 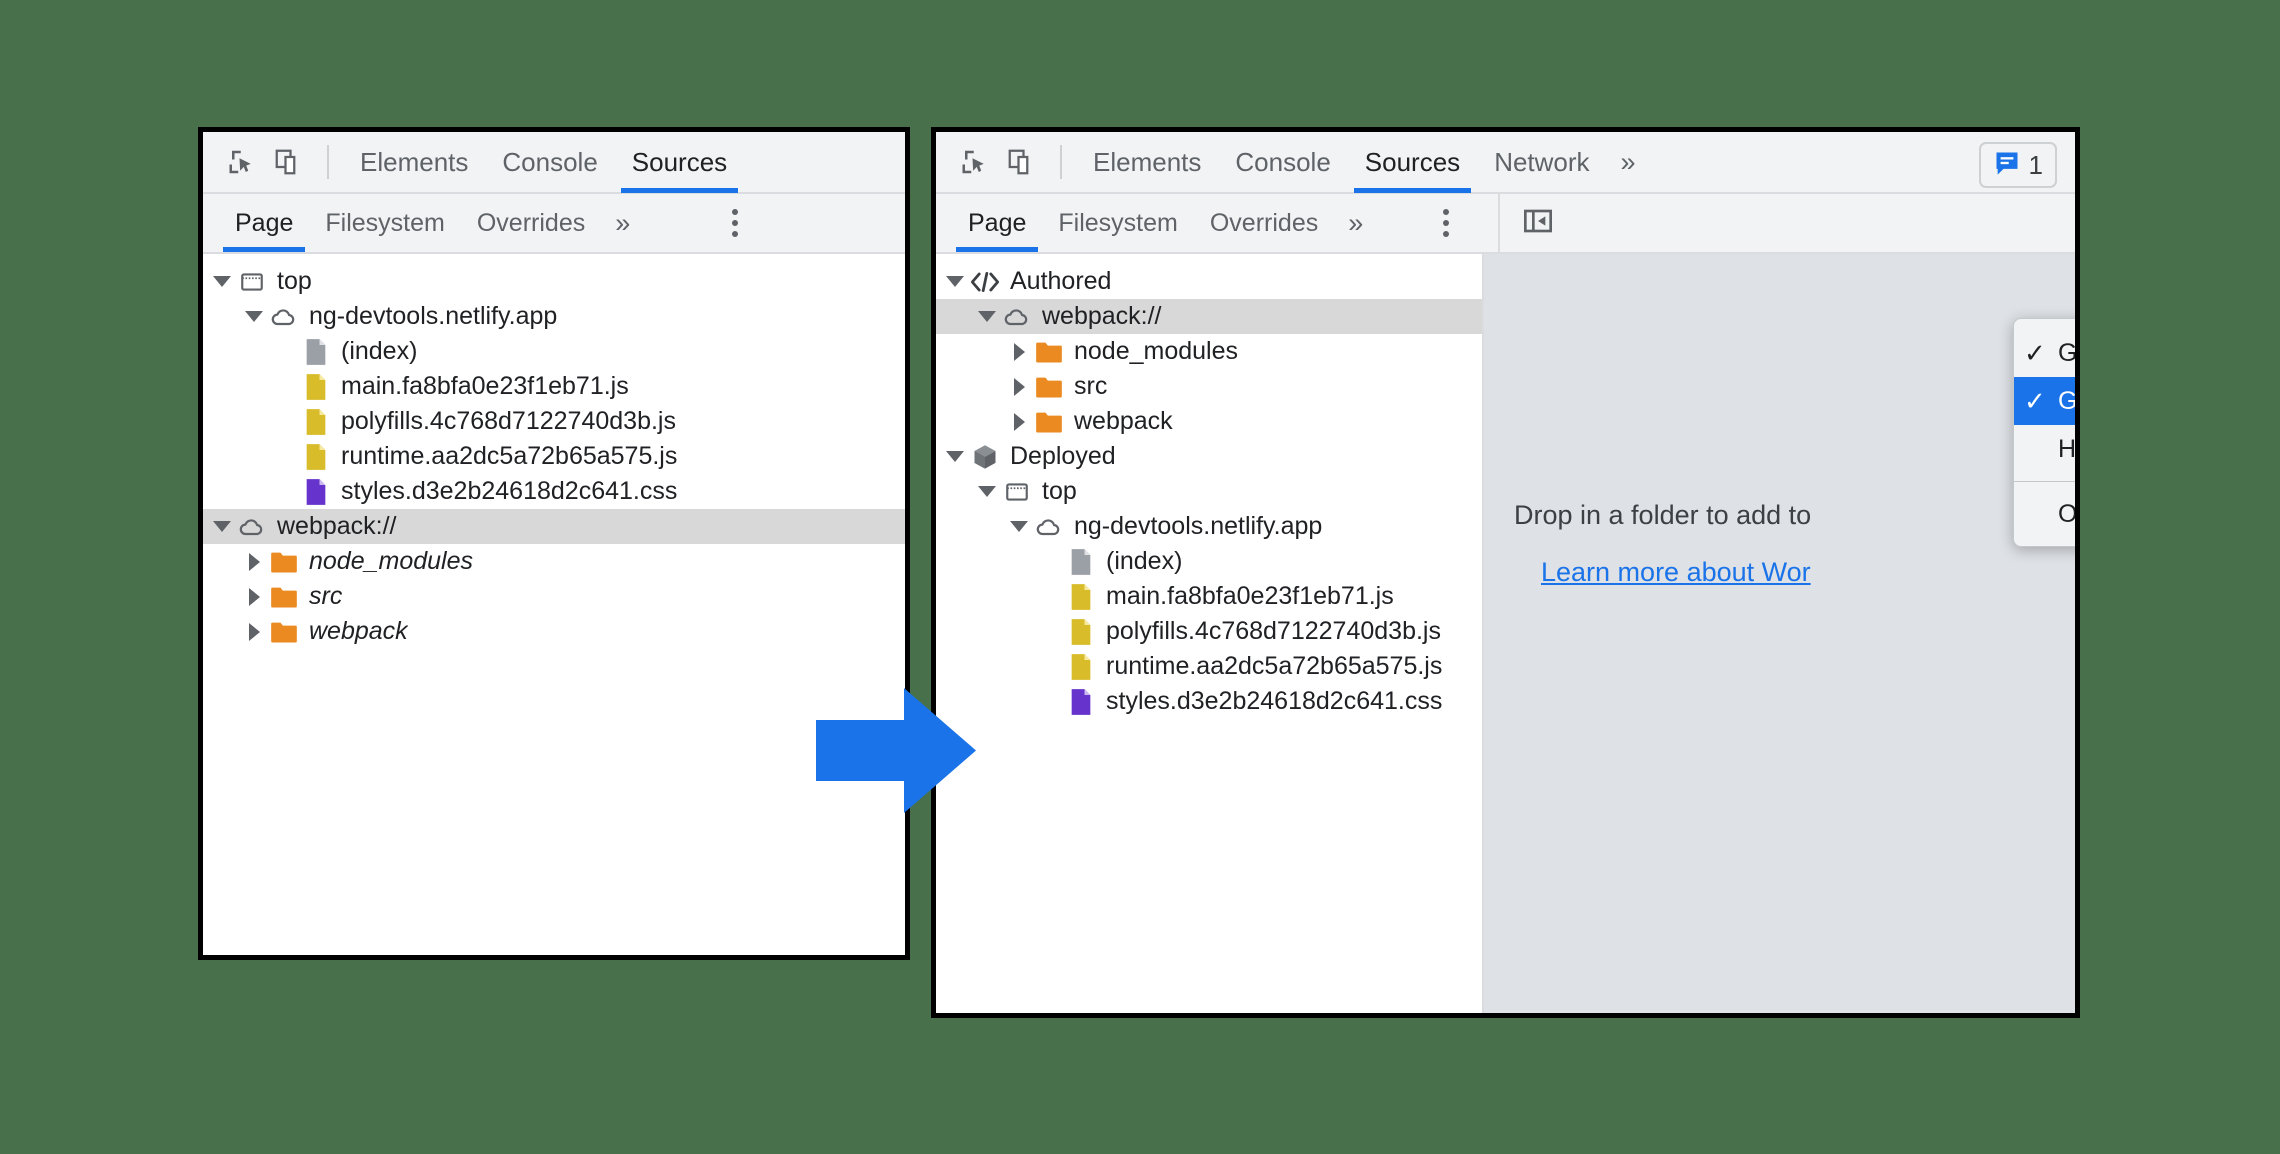 What do you see at coordinates (1102, 316) in the screenshot?
I see `tree-label: webpack://` at bounding box center [1102, 316].